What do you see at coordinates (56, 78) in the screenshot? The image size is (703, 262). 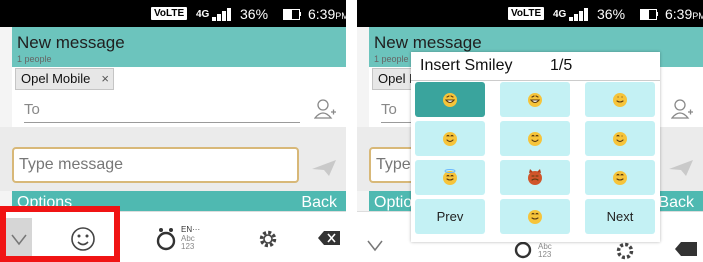 I see `recipient-chip-label: Opel Mobile` at bounding box center [56, 78].